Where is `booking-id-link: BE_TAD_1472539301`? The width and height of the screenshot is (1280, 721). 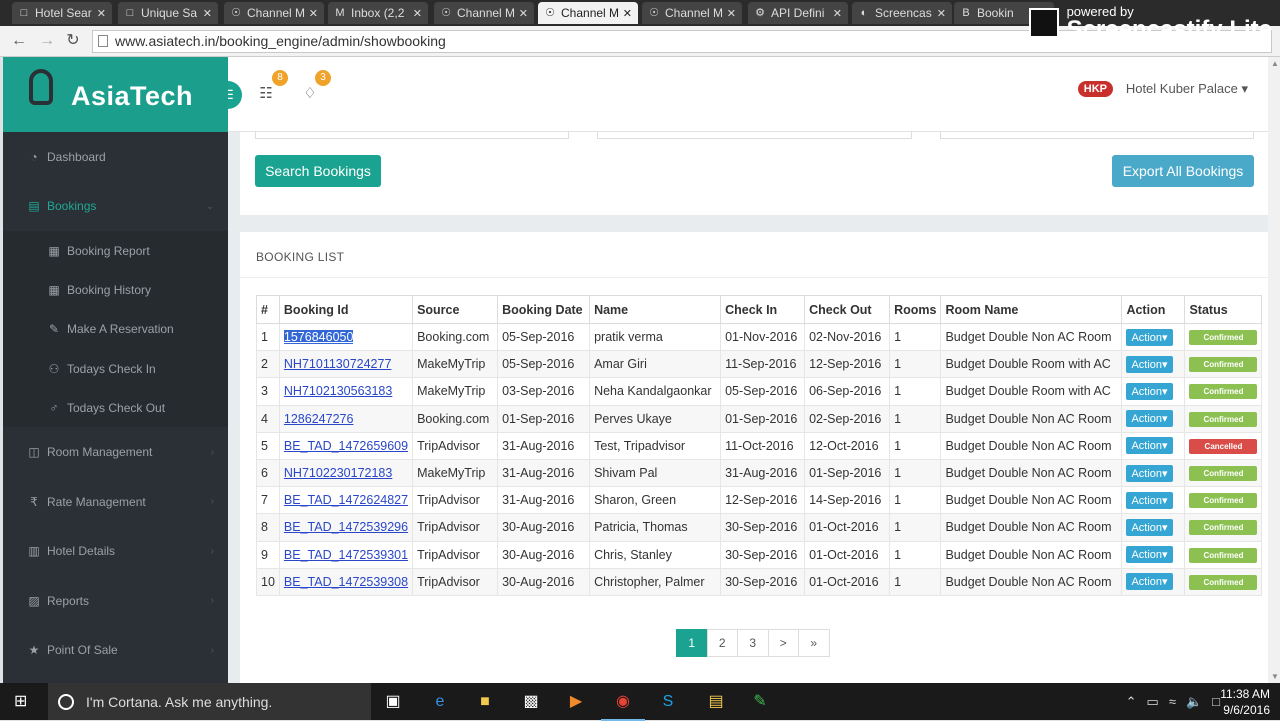 booking-id-link: BE_TAD_1472539301 is located at coordinates (346, 555).